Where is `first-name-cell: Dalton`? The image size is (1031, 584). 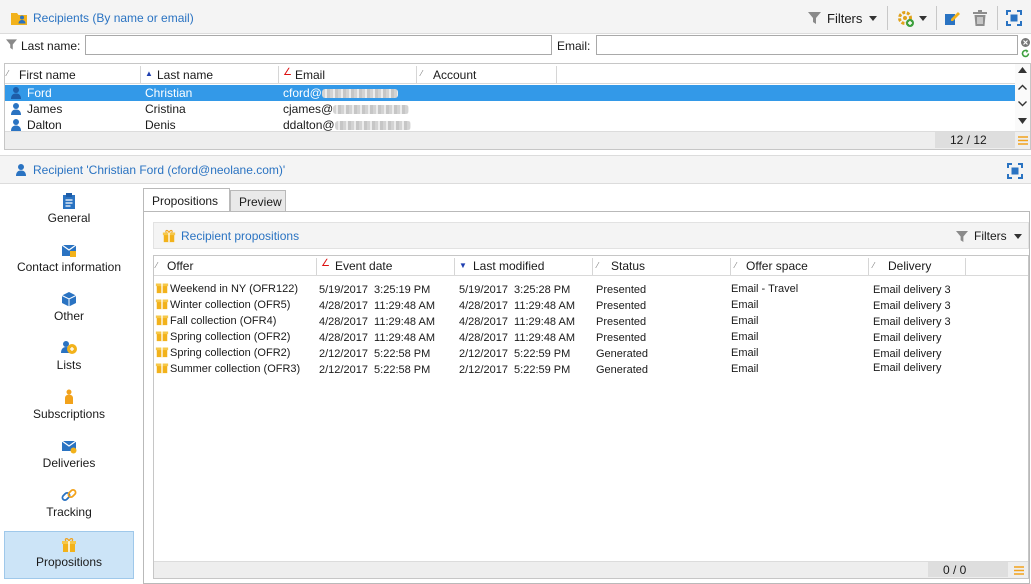 first-name-cell: Dalton is located at coordinates (44, 125).